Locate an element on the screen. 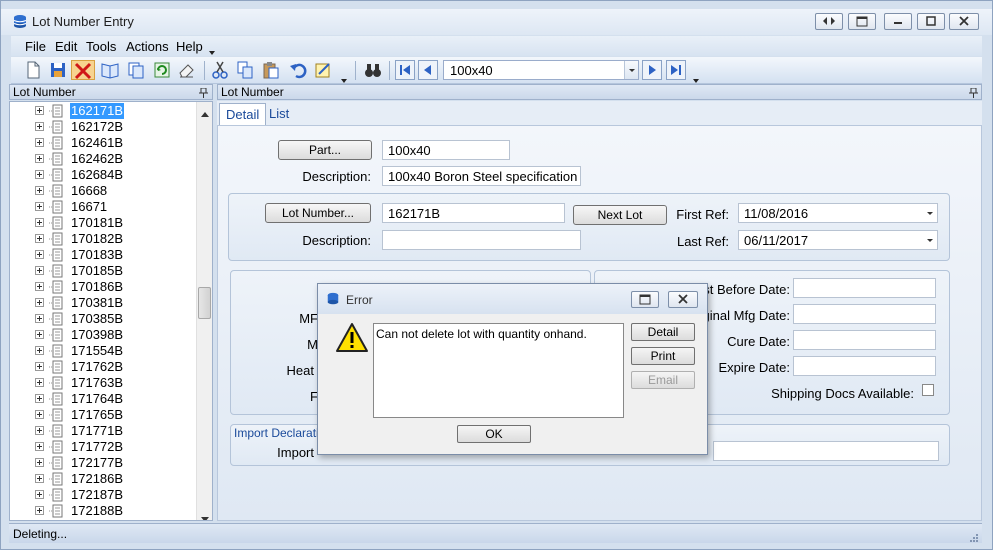  tree-row: 16668 is located at coordinates (104, 191).